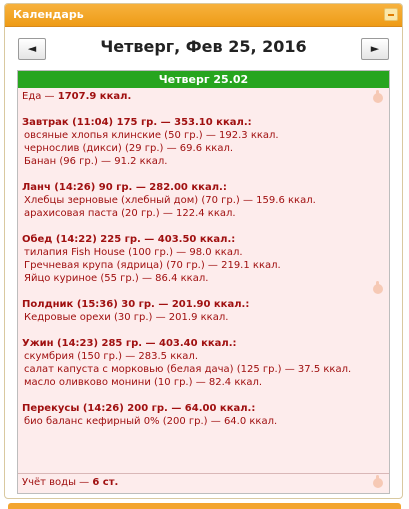  Describe the element at coordinates (204, 506) in the screenshot. I see `next-widget-edge` at that location.